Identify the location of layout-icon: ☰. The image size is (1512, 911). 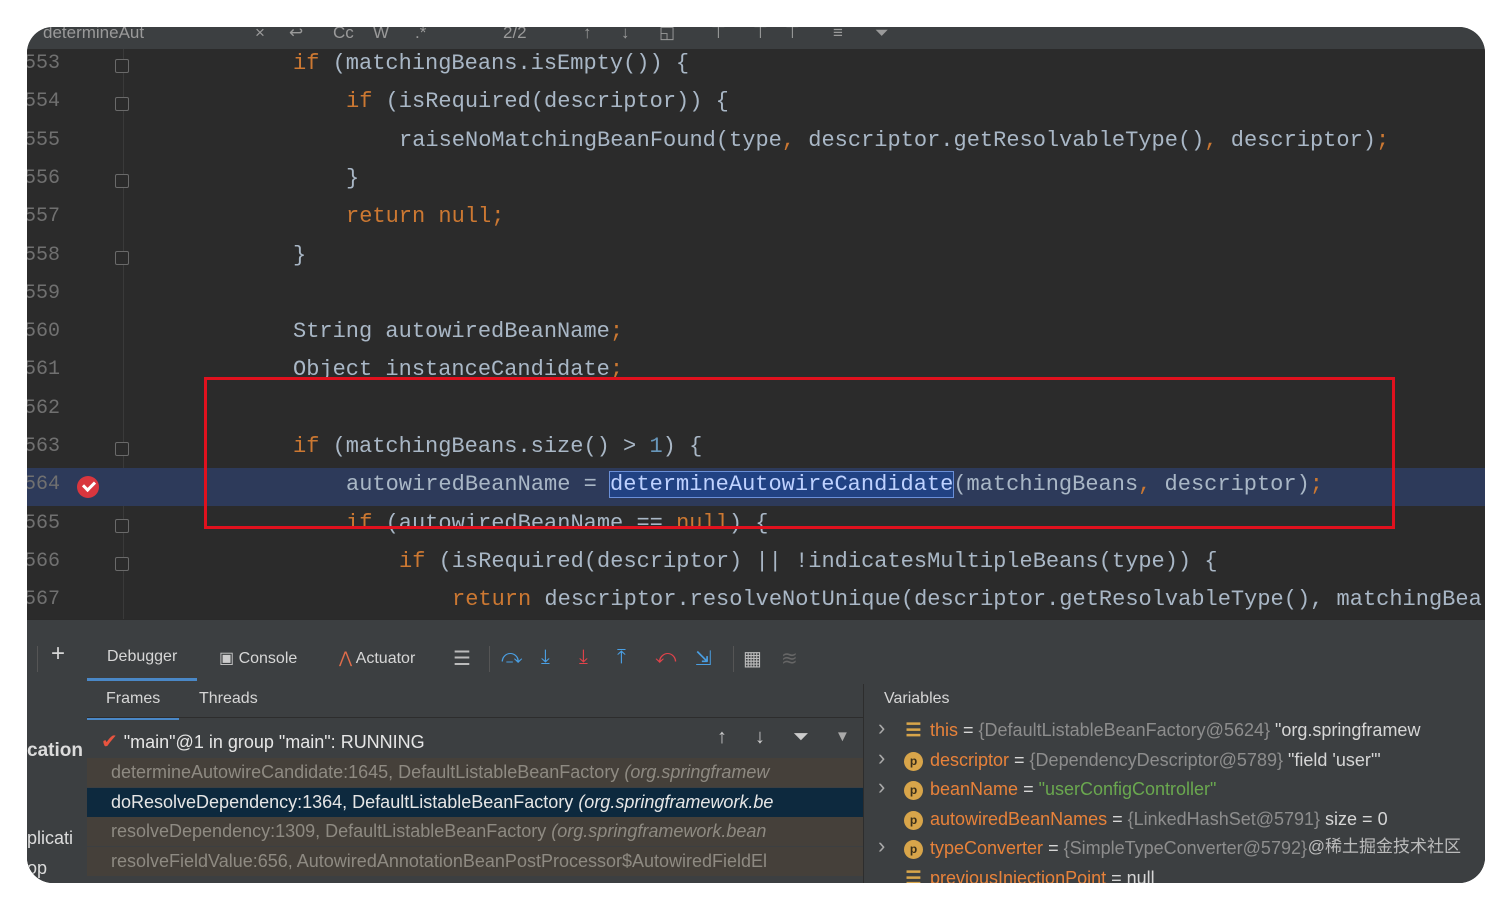
(462, 658).